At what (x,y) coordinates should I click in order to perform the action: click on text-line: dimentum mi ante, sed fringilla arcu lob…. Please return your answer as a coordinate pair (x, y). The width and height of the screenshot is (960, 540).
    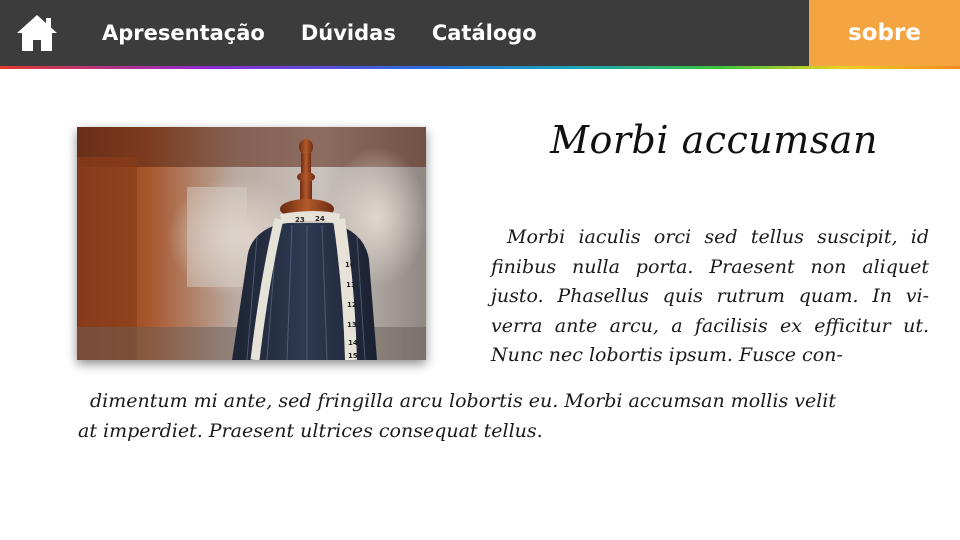
    Looking at the image, I should click on (463, 401).